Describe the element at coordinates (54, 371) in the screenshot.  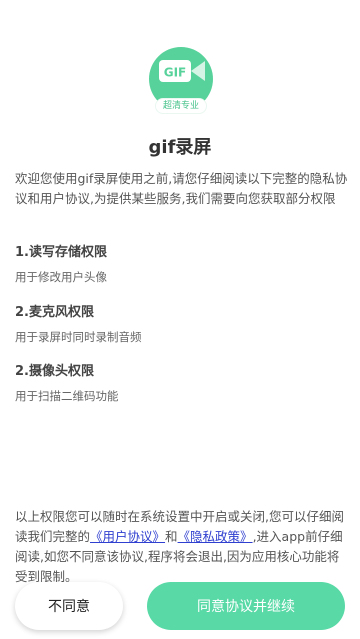
I see `permission-title: 2.摄像头权限` at that location.